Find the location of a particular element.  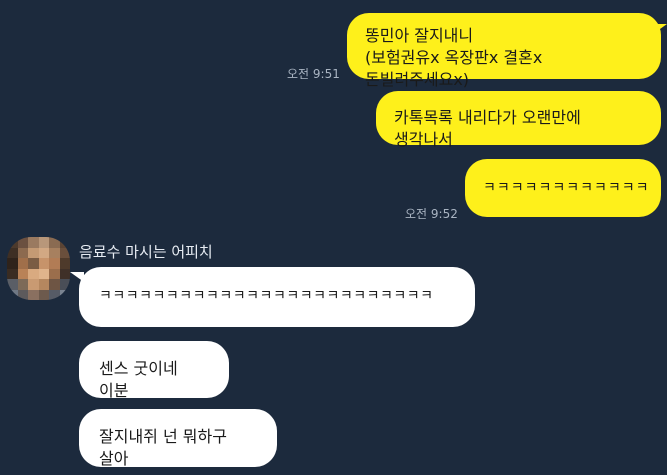

sender-name: 음료수 마시는 어피치 is located at coordinates (146, 252).